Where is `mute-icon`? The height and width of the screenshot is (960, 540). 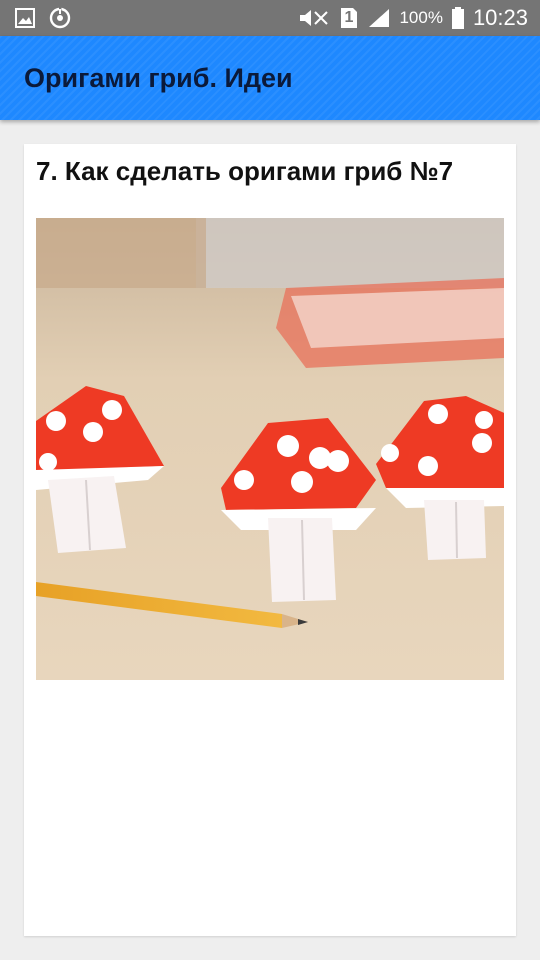
mute-icon is located at coordinates (314, 18).